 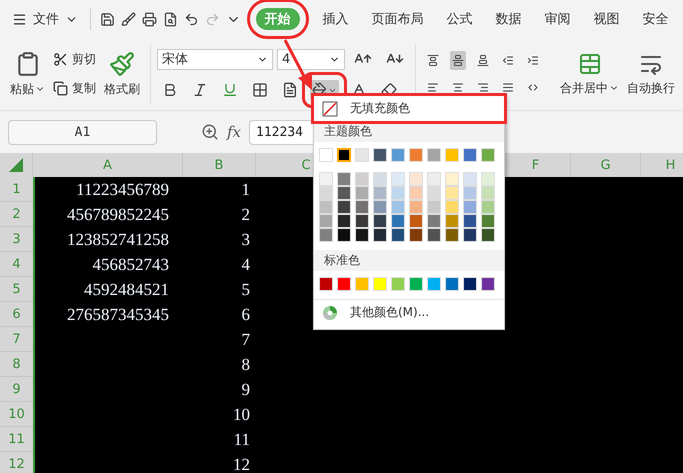 I want to click on no-fill-item: 无填充颜色, so click(x=409, y=108).